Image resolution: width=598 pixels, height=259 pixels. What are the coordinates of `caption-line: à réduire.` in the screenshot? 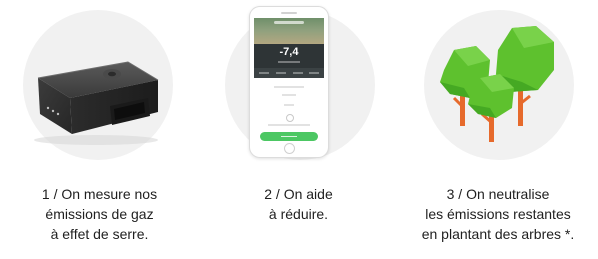 It's located at (298, 214).